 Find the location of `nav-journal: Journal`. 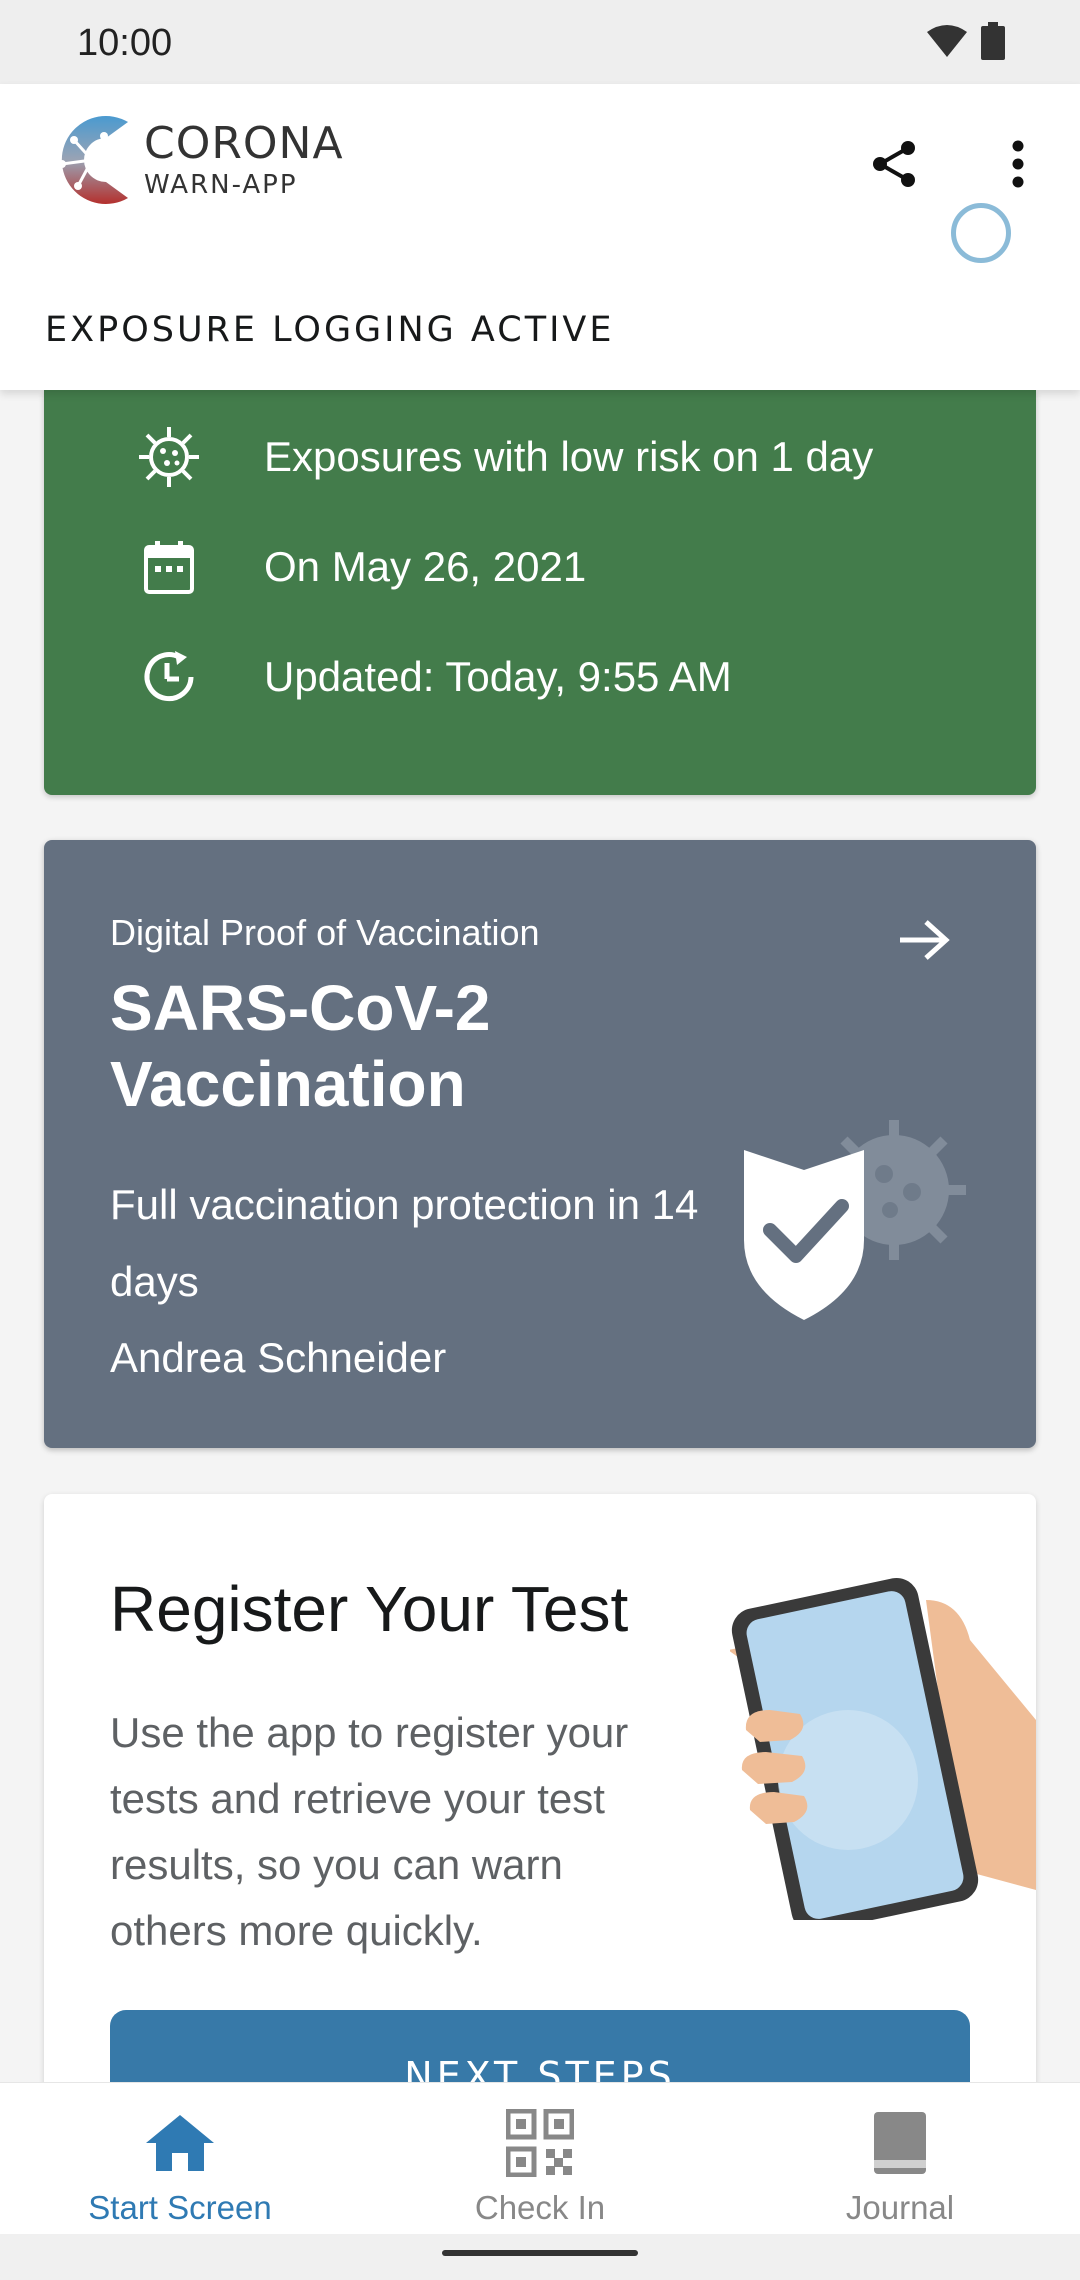

nav-journal: Journal is located at coordinates (900, 2158).